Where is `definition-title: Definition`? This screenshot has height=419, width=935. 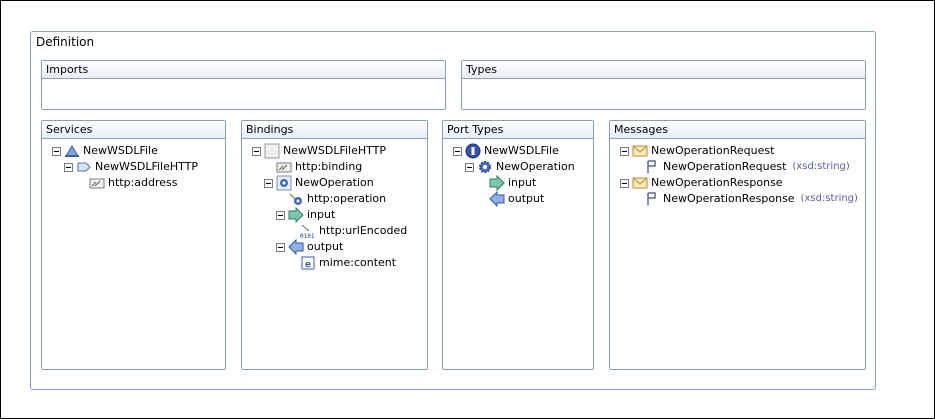
definition-title: Definition is located at coordinates (65, 42).